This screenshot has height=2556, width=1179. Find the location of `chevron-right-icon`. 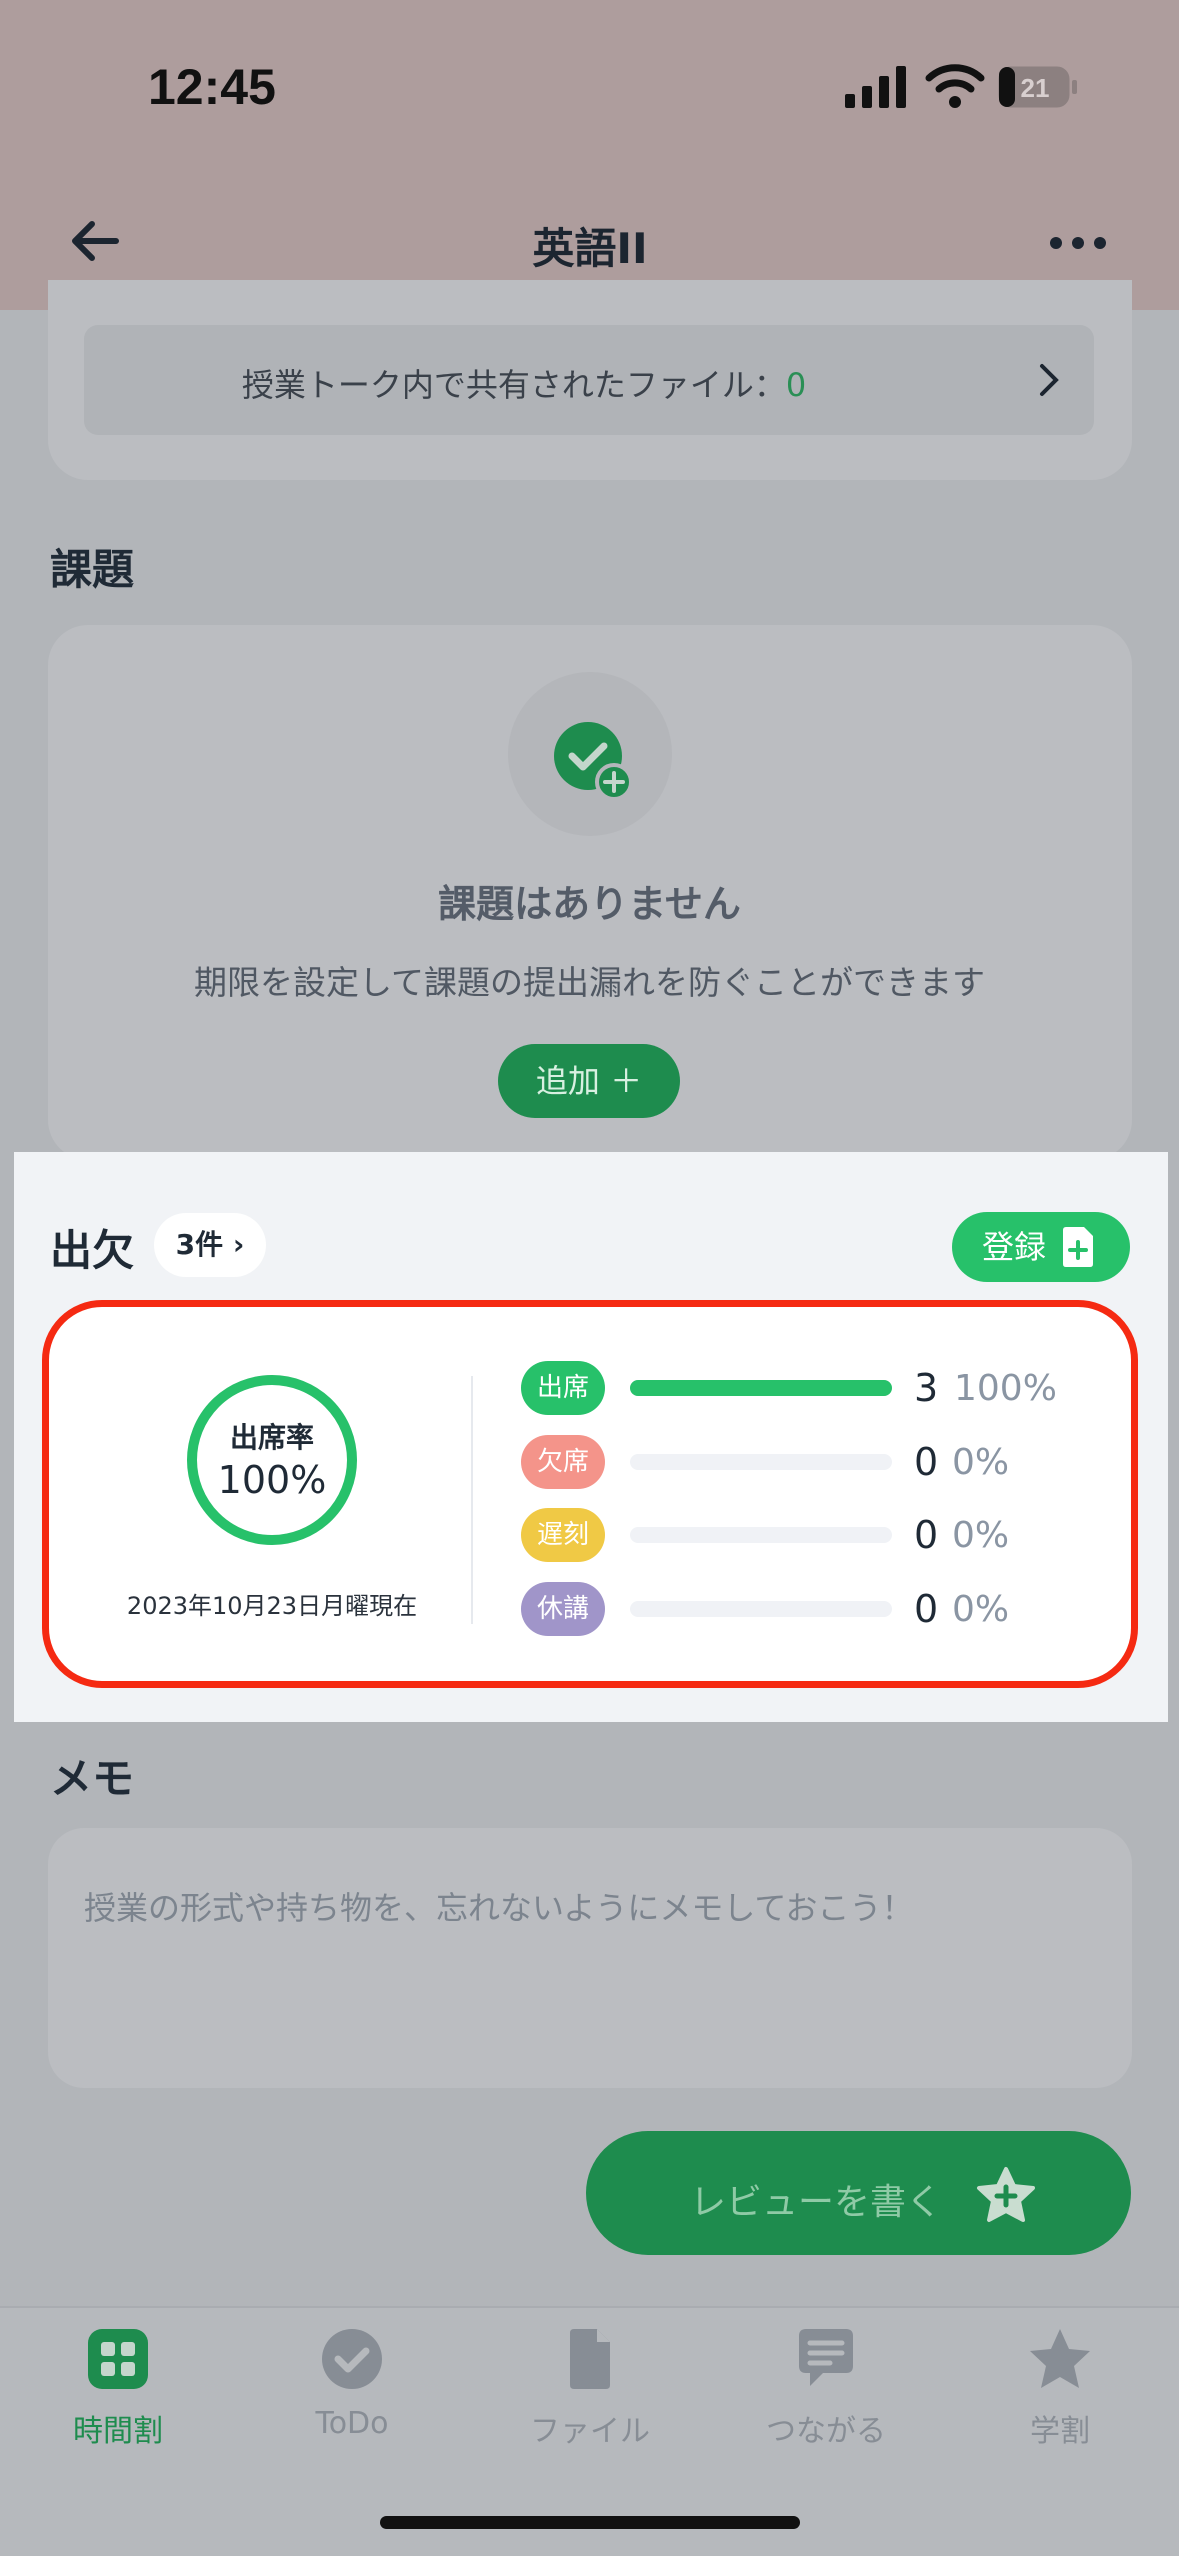

chevron-right-icon is located at coordinates (1049, 380).